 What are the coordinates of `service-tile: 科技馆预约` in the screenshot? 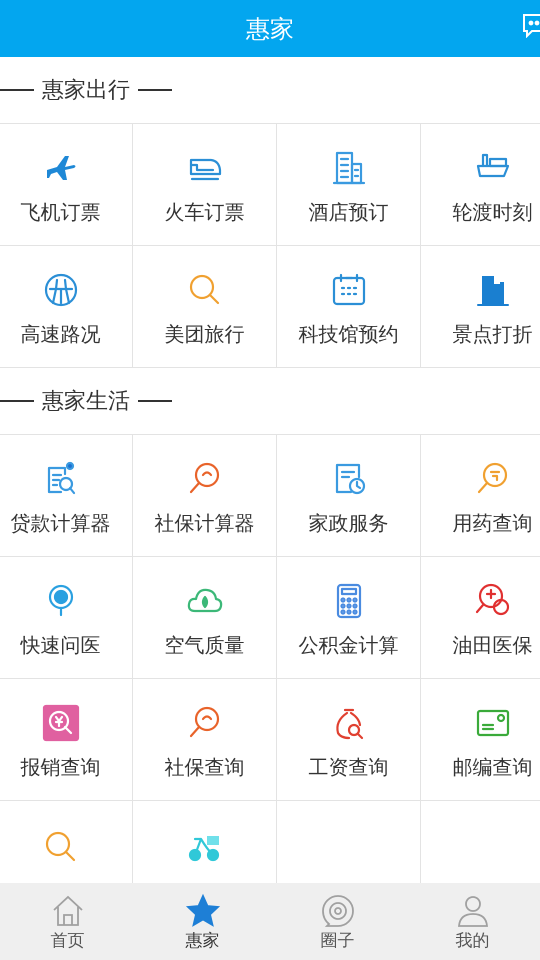 It's located at (349, 307).